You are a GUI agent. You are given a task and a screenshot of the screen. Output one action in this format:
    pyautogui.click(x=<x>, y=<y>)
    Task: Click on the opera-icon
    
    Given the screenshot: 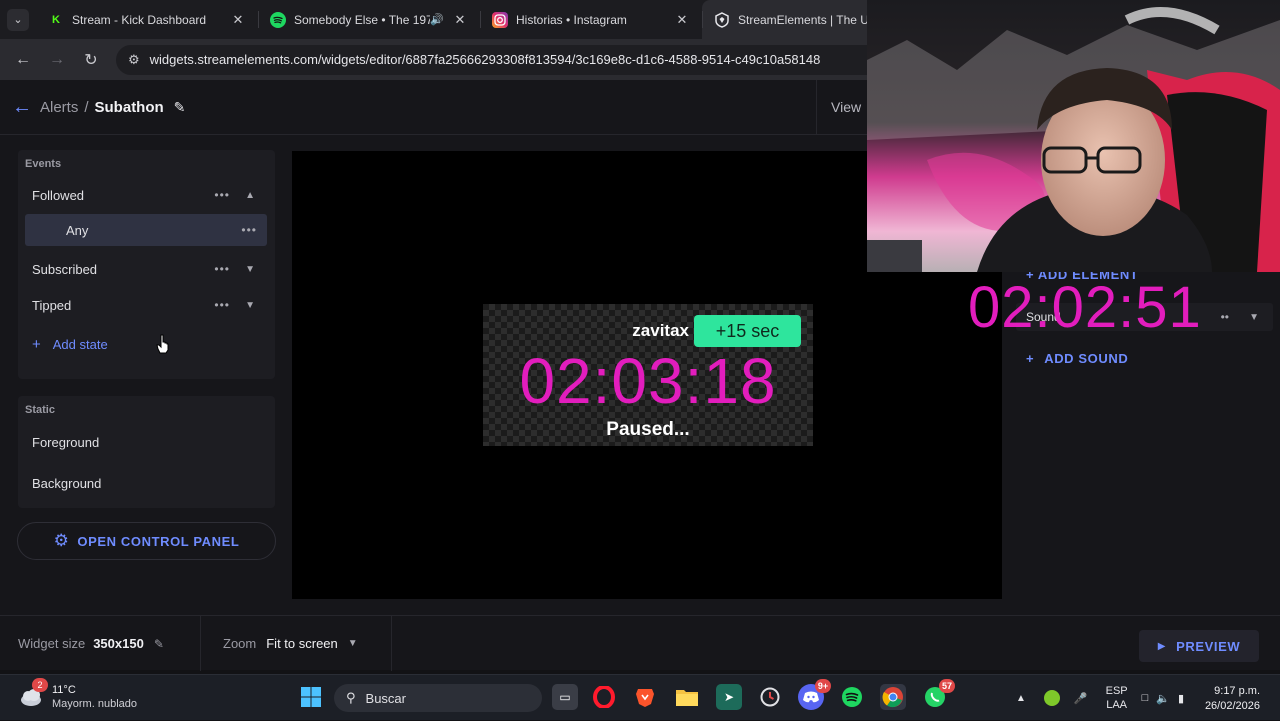 What is the action you would take?
    pyautogui.click(x=604, y=697)
    